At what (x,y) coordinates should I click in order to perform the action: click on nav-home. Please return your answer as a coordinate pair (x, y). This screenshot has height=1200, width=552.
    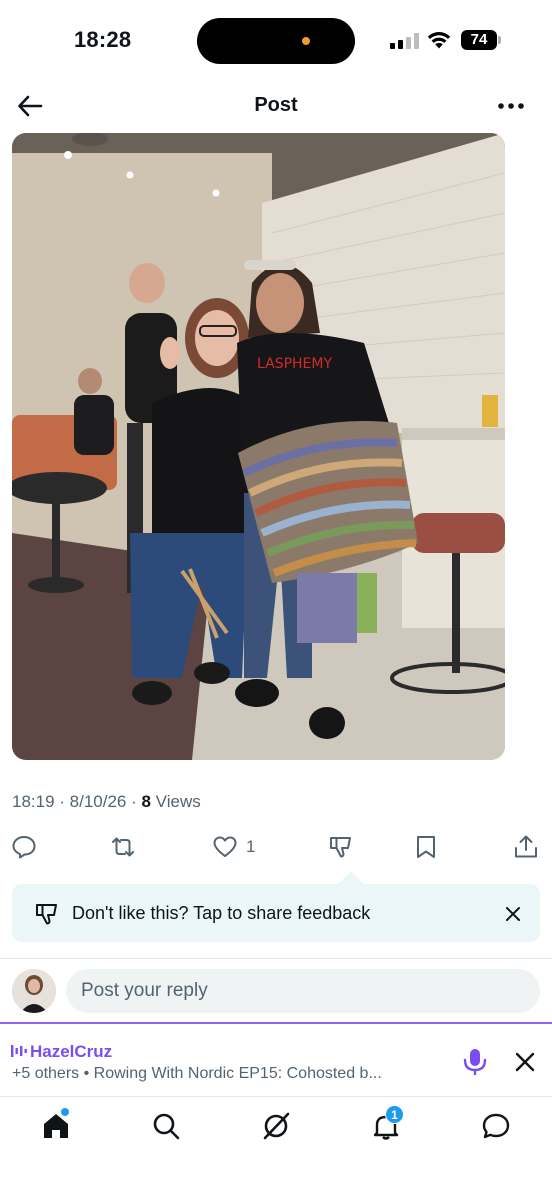
    Looking at the image, I should click on (56, 1124).